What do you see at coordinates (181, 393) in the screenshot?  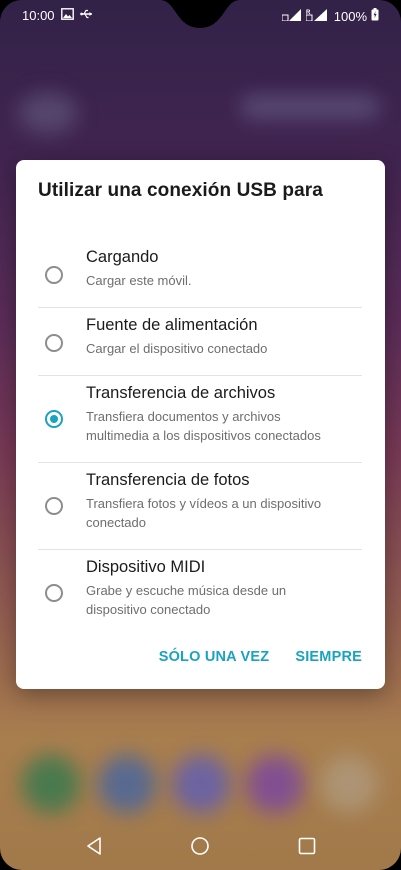 I see `option-title: Transferencia de archivos` at bounding box center [181, 393].